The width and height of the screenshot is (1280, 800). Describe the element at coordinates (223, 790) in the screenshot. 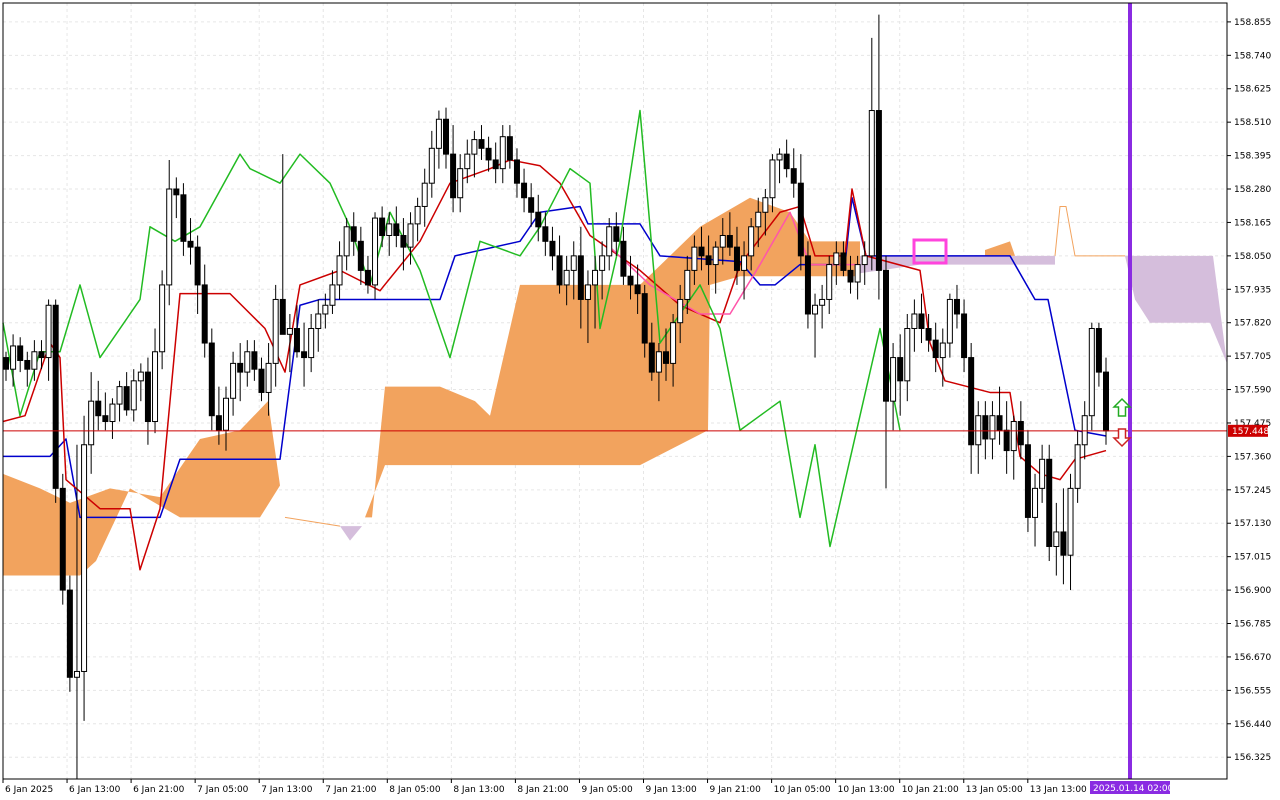

I see `x-tick-label: 7 Jan 05:00` at that location.